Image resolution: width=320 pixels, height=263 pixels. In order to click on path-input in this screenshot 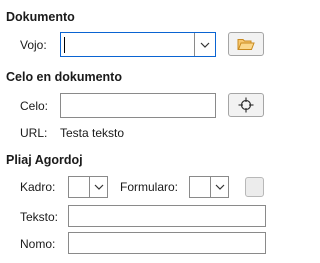, I will do `click(127, 44)`.